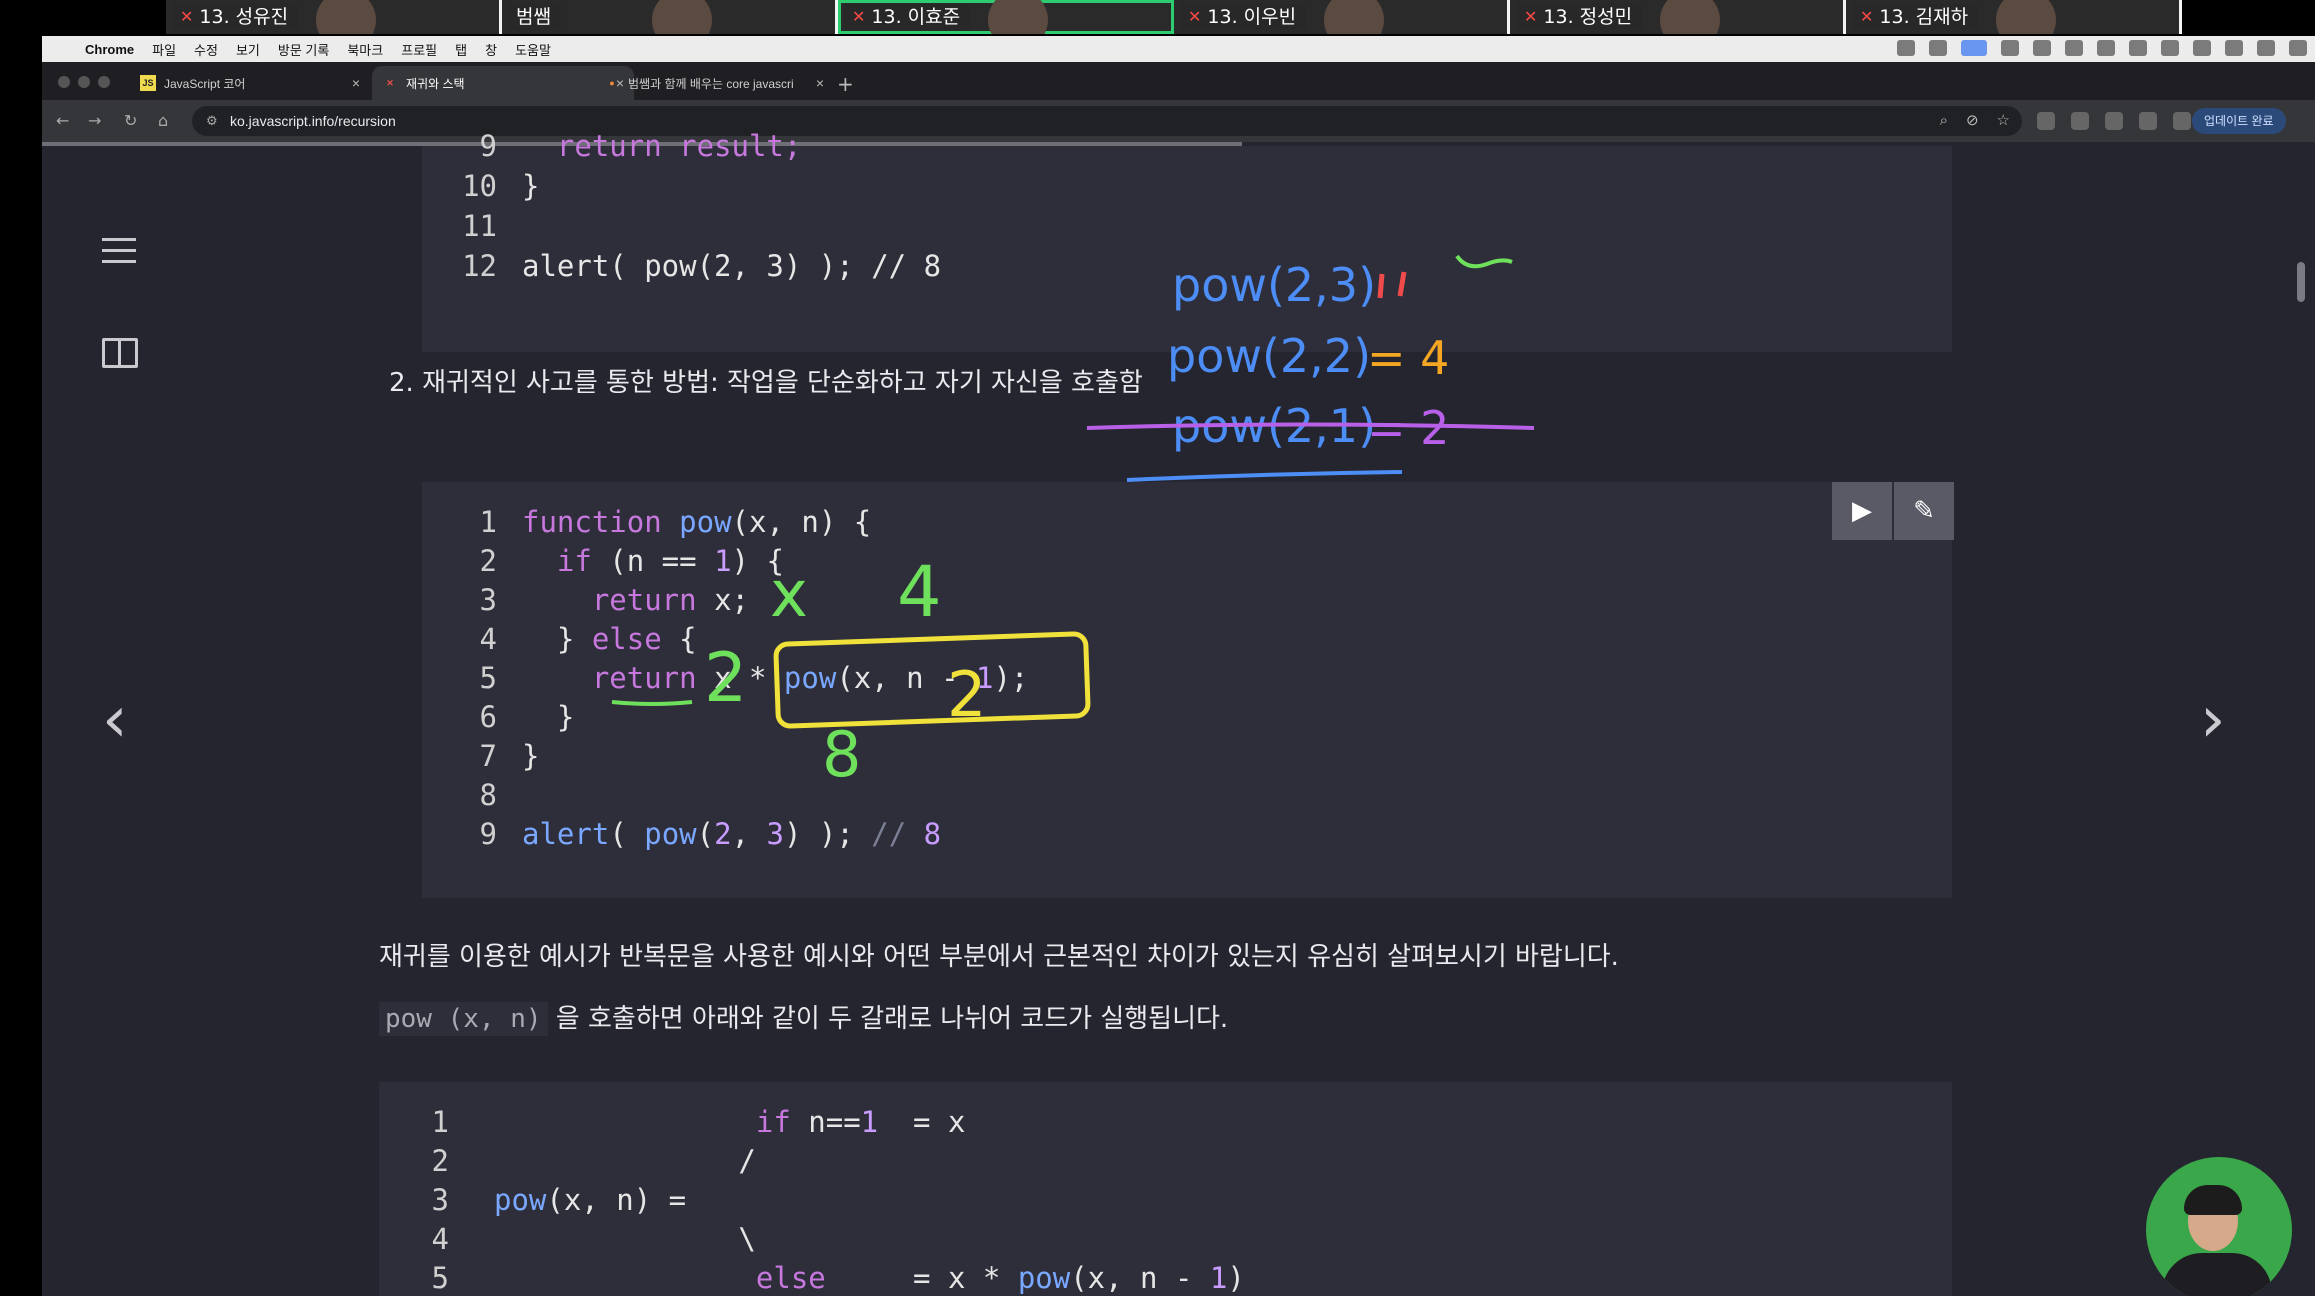 This screenshot has height=1296, width=2315. I want to click on site-info-icon: ⚙, so click(212, 121).